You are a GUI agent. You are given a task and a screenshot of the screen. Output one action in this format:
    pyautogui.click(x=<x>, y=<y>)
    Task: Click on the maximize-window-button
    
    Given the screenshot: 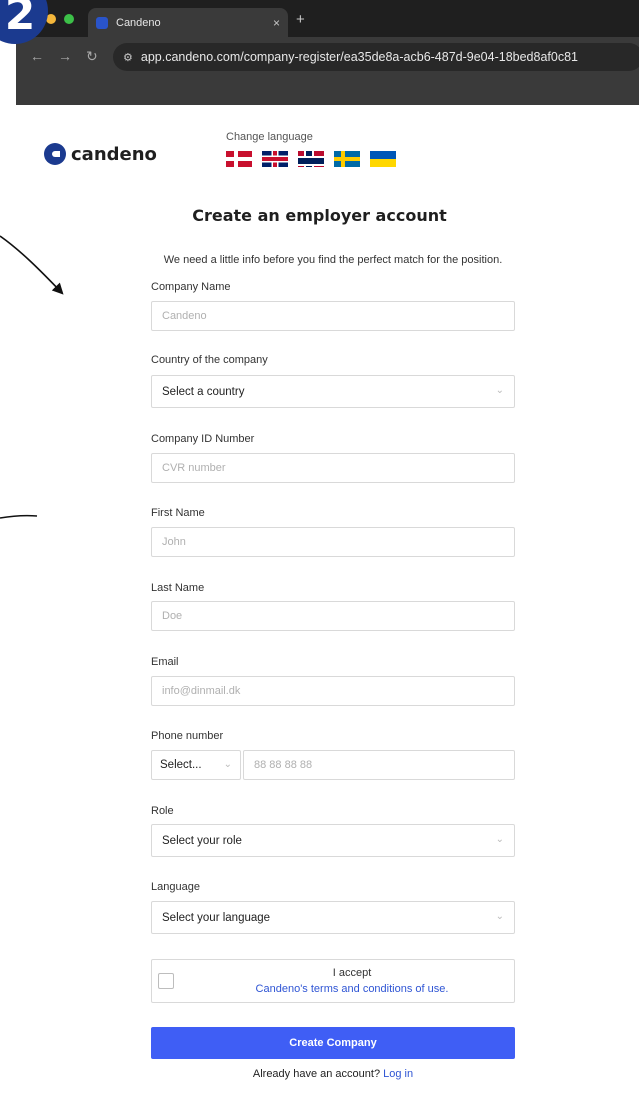 What is the action you would take?
    pyautogui.click(x=69, y=19)
    